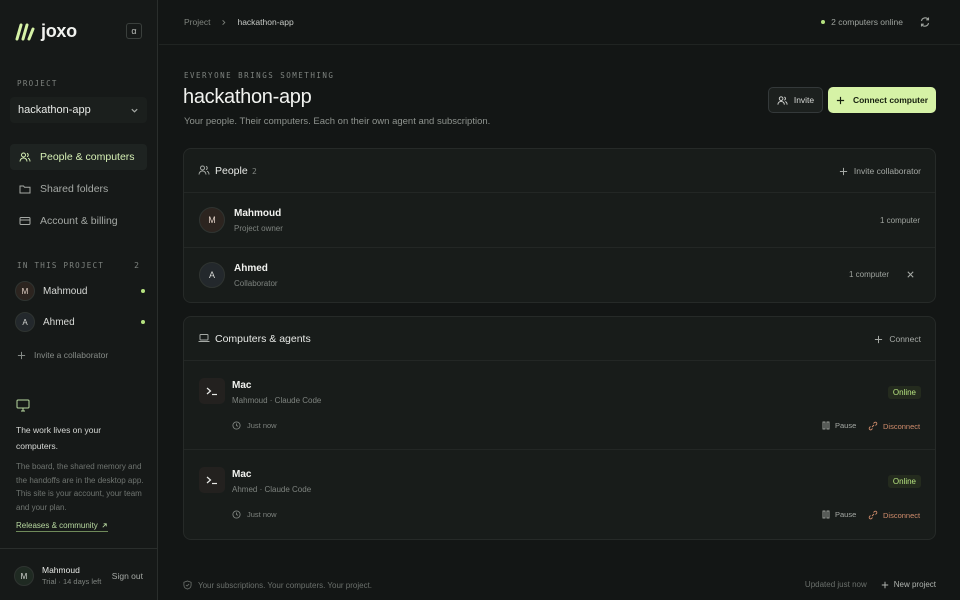 This screenshot has width=960, height=600. I want to click on online-status: 2 computers online, so click(862, 22).